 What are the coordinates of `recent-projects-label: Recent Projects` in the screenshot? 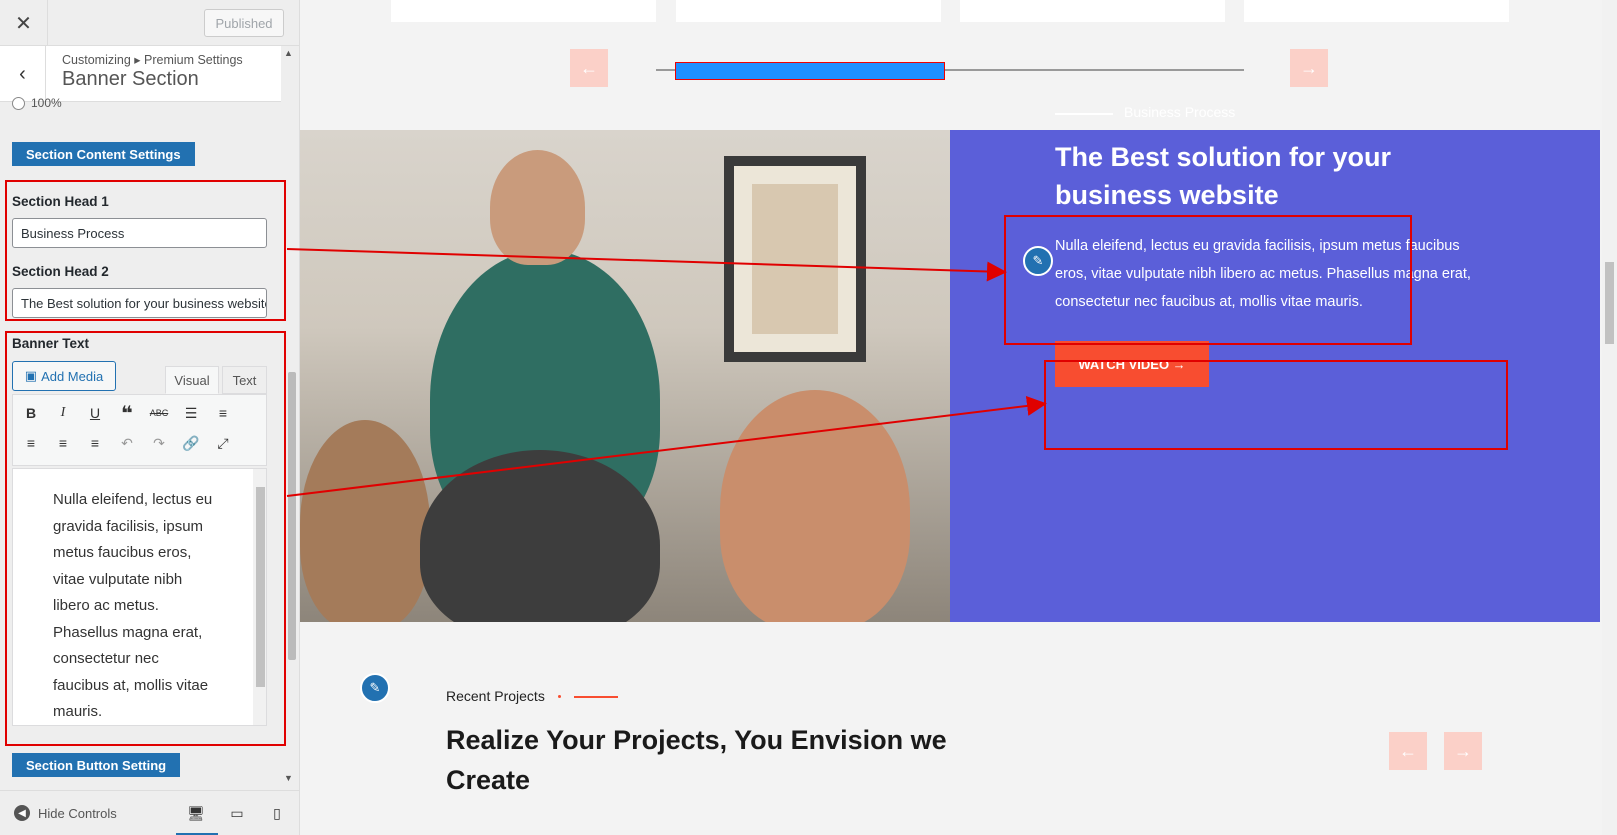 It's located at (495, 696).